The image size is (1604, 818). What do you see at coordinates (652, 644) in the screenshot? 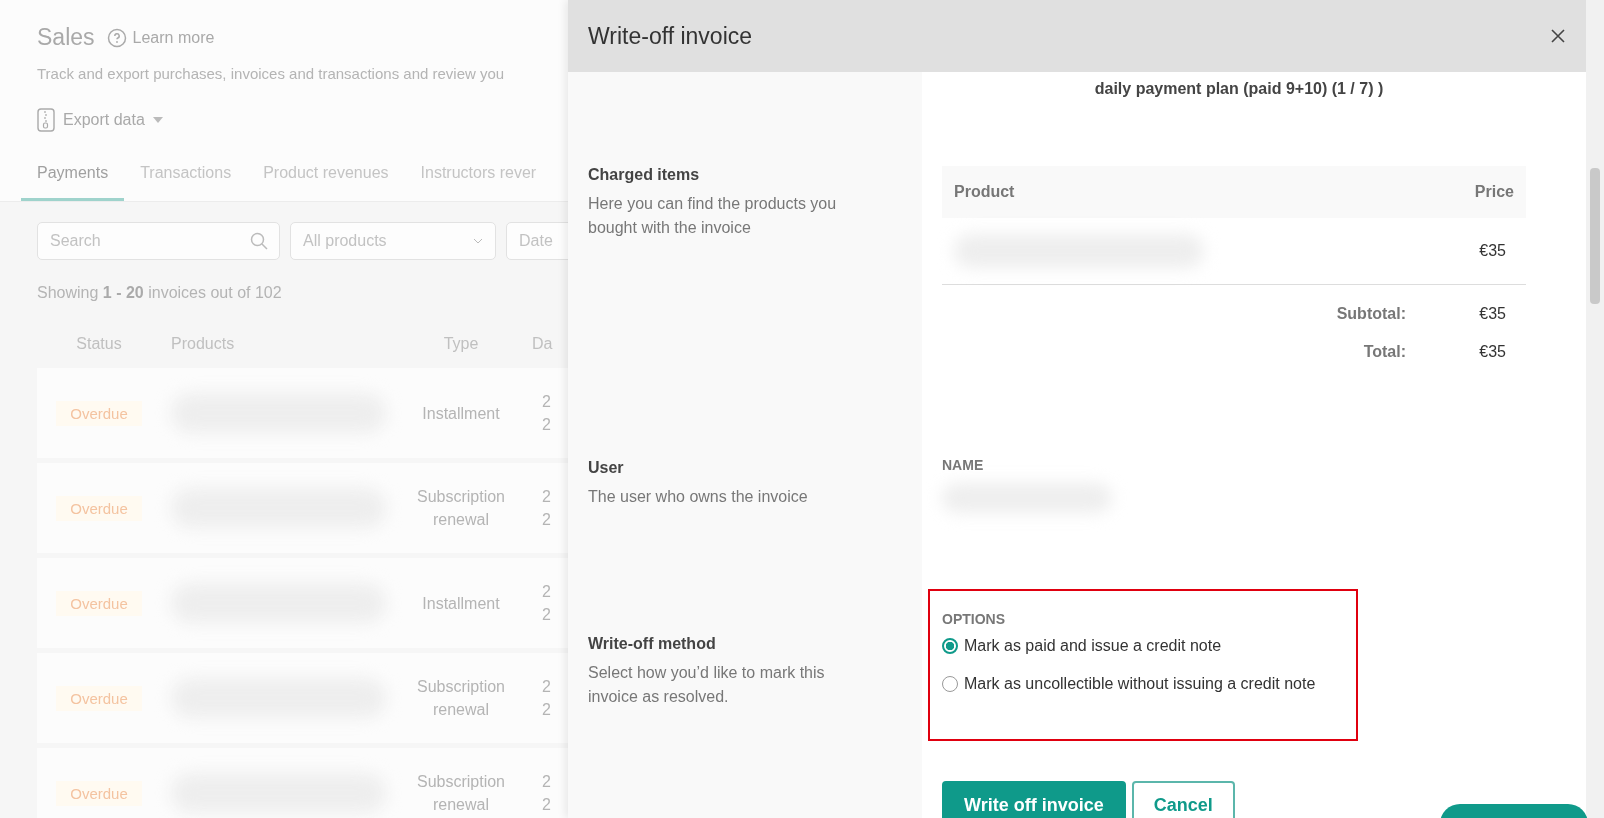
I see `section-heading: Write-off method` at bounding box center [652, 644].